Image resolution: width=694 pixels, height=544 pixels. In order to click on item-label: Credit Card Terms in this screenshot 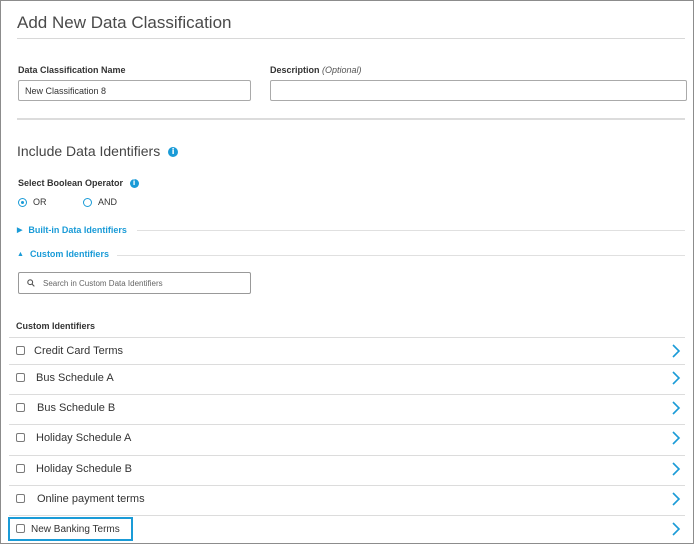, I will do `click(79, 351)`.